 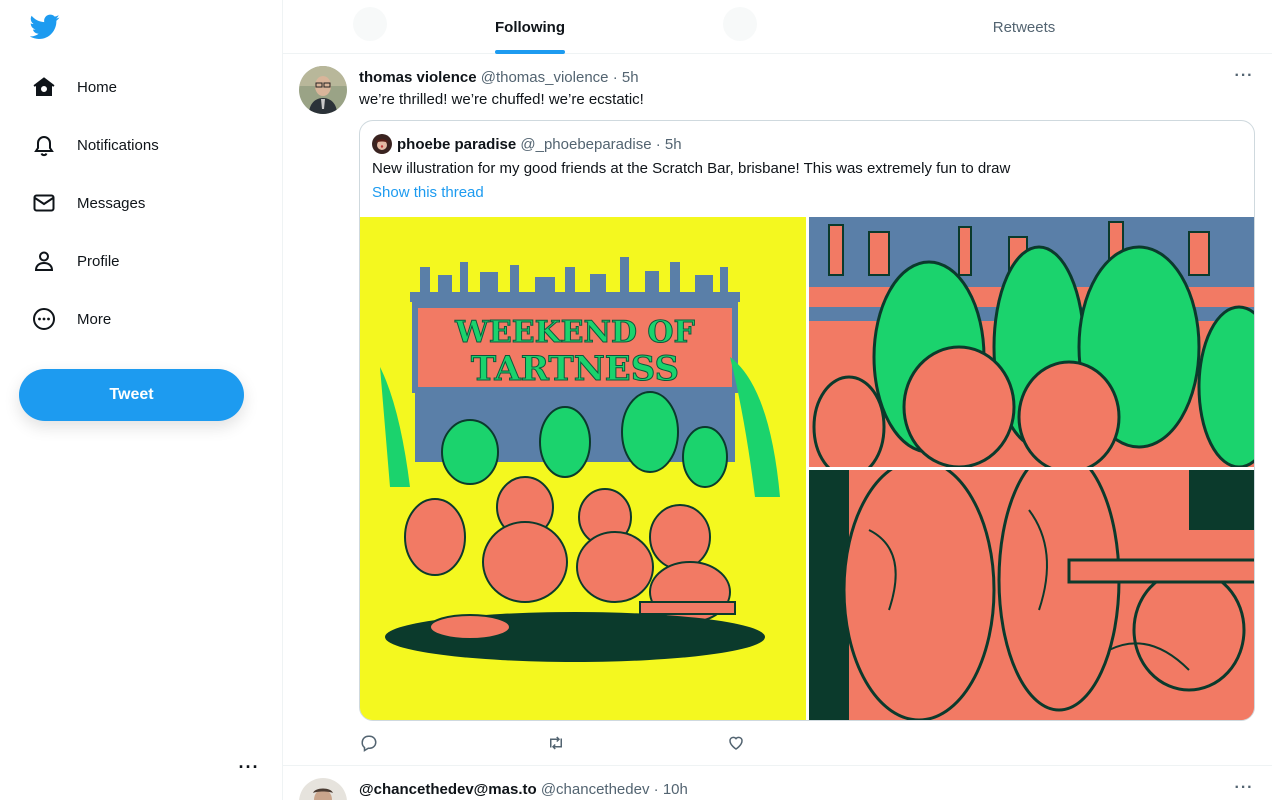 I want to click on tab-retweets: Retweets, so click(x=1024, y=27).